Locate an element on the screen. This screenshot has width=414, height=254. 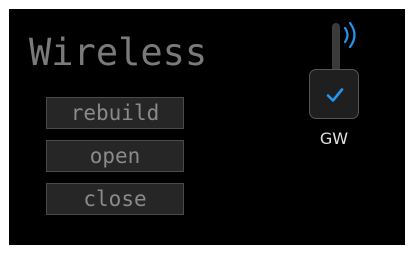
rebuild-button: rebuild is located at coordinates (115, 113).